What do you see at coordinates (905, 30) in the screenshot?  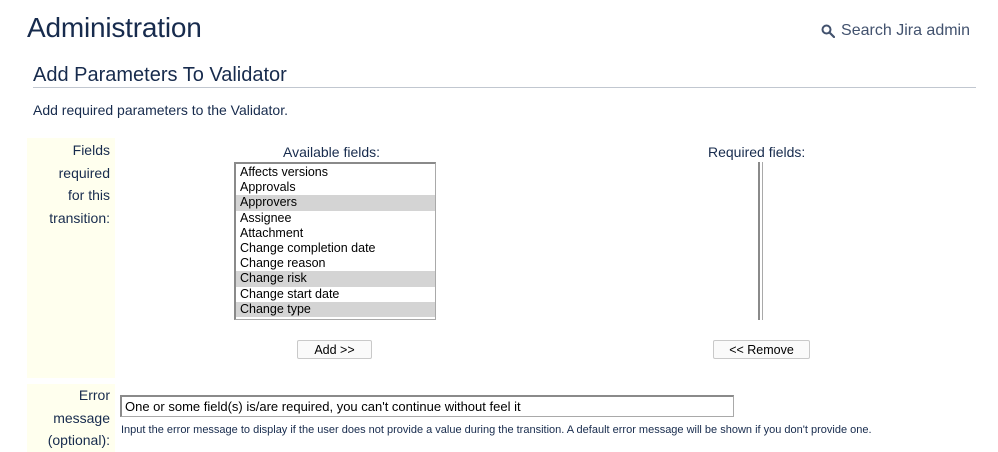 I see `search-link-label: Search Jira admin` at bounding box center [905, 30].